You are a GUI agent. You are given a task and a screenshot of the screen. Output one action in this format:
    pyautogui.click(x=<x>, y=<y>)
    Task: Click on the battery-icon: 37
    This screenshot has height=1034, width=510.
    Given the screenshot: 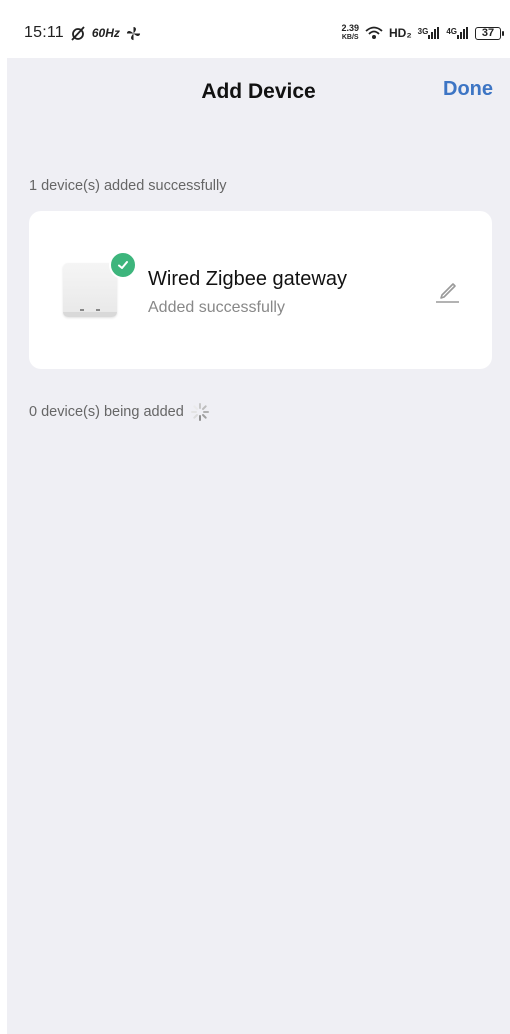 What is the action you would take?
    pyautogui.click(x=489, y=33)
    